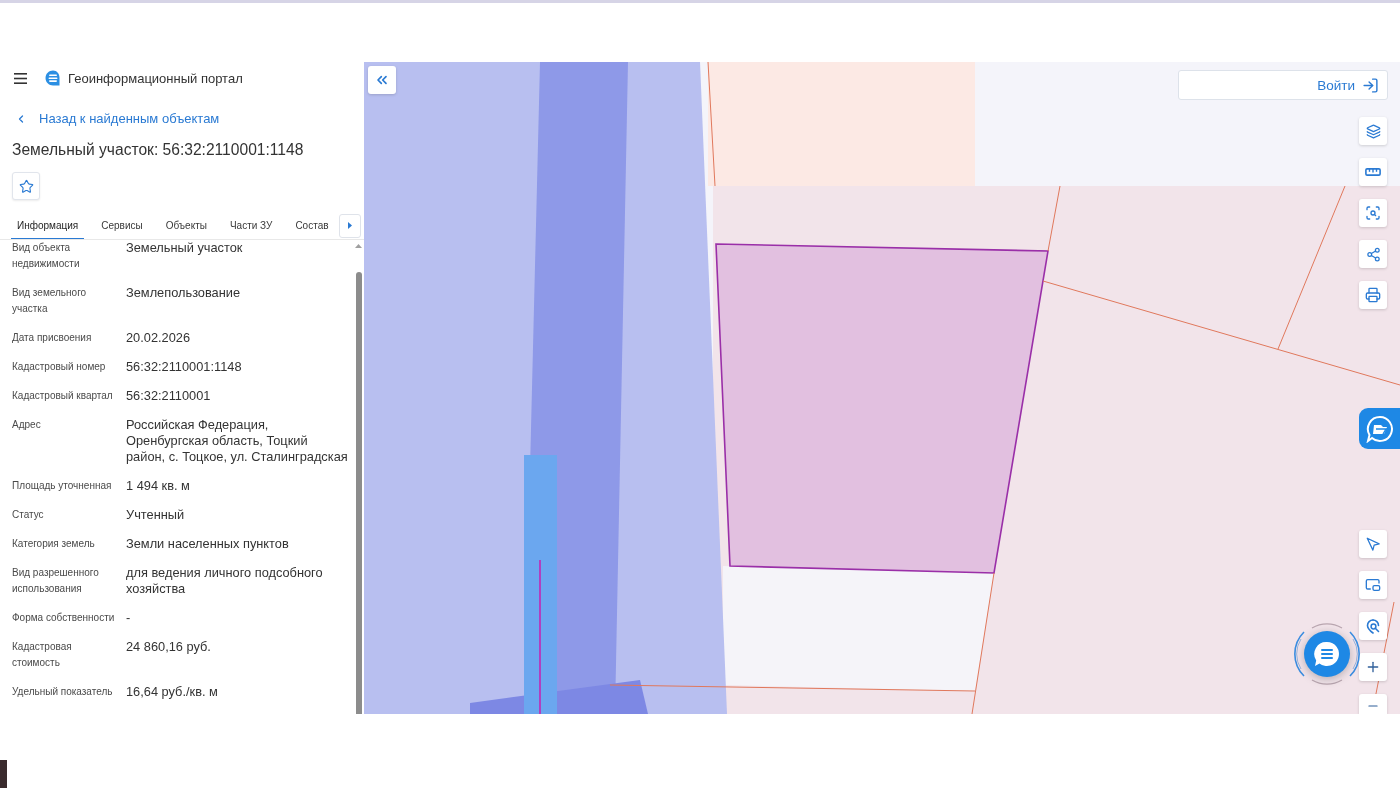 This screenshot has height=788, width=1400. I want to click on layers-button, so click(1373, 131).